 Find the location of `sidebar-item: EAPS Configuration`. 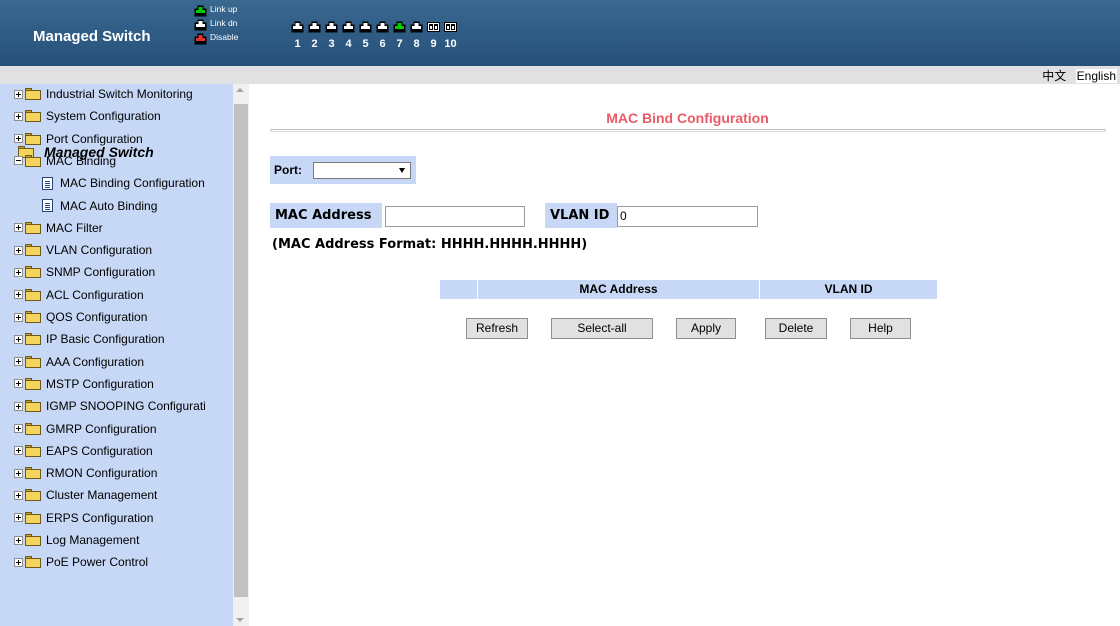

sidebar-item: EAPS Configuration is located at coordinates (83, 451).